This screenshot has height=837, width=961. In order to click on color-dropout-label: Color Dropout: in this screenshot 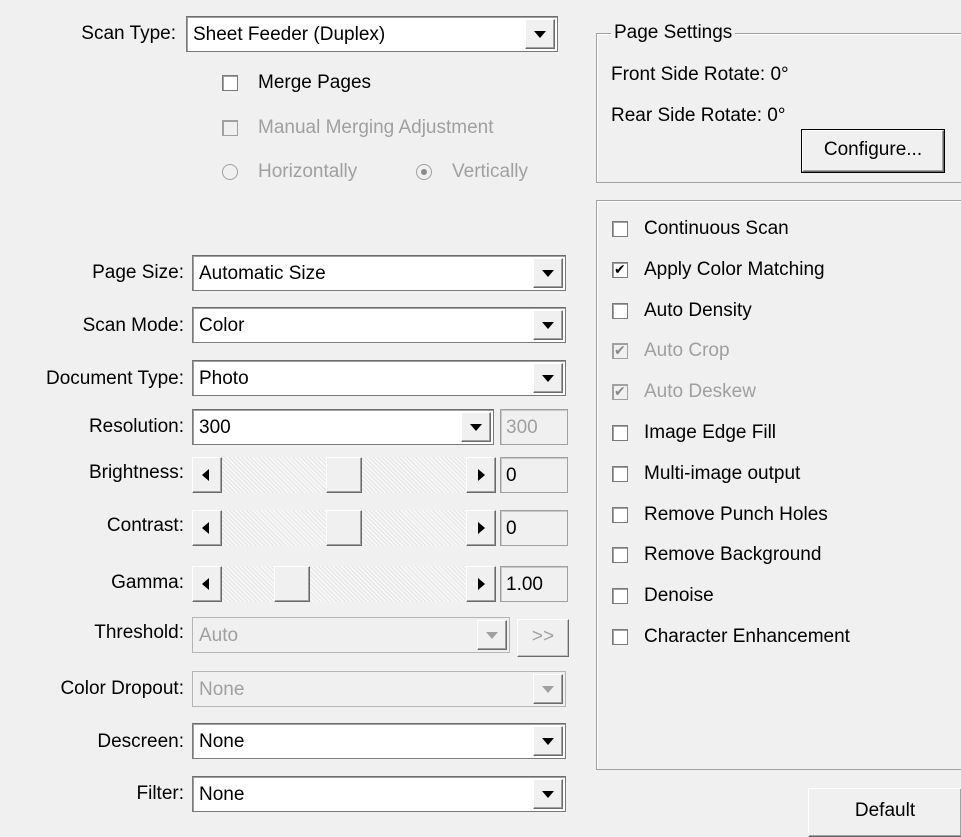, I will do `click(122, 688)`.